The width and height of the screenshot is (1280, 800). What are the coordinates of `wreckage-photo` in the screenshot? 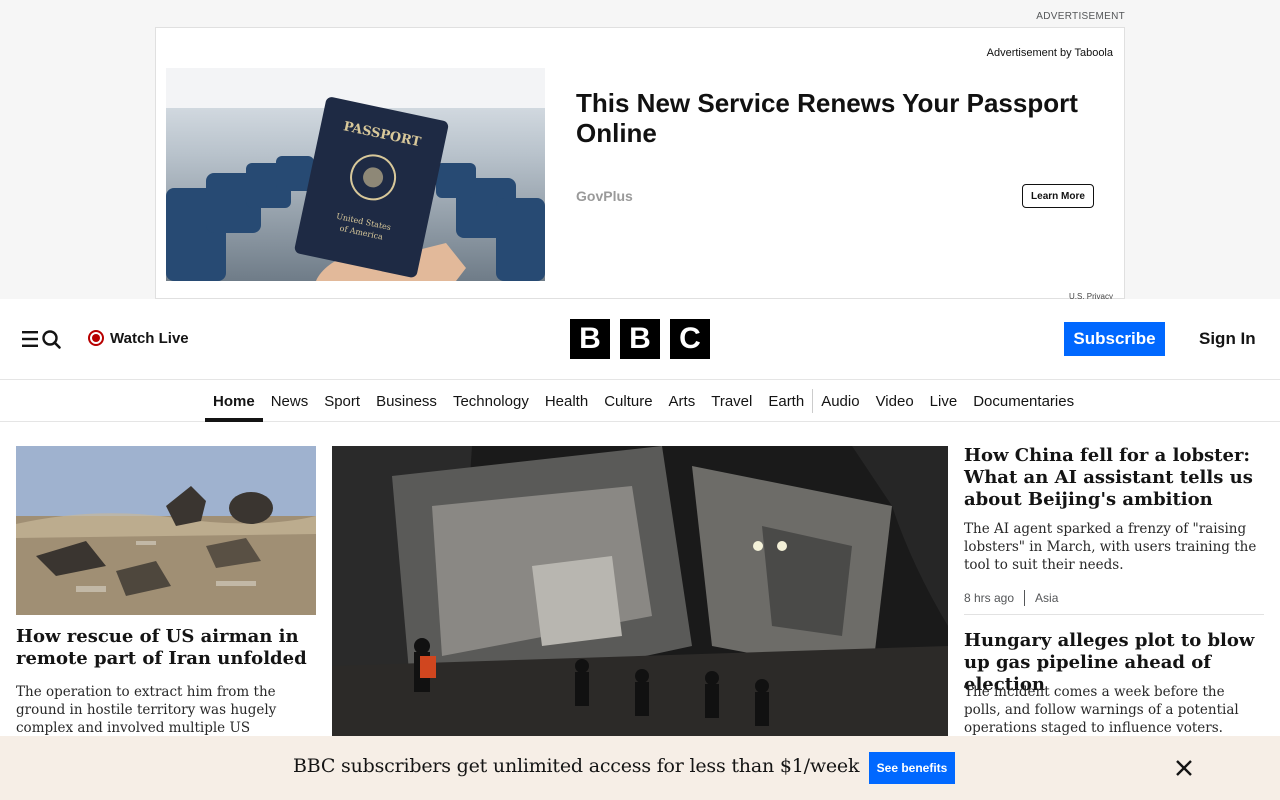 It's located at (166, 530).